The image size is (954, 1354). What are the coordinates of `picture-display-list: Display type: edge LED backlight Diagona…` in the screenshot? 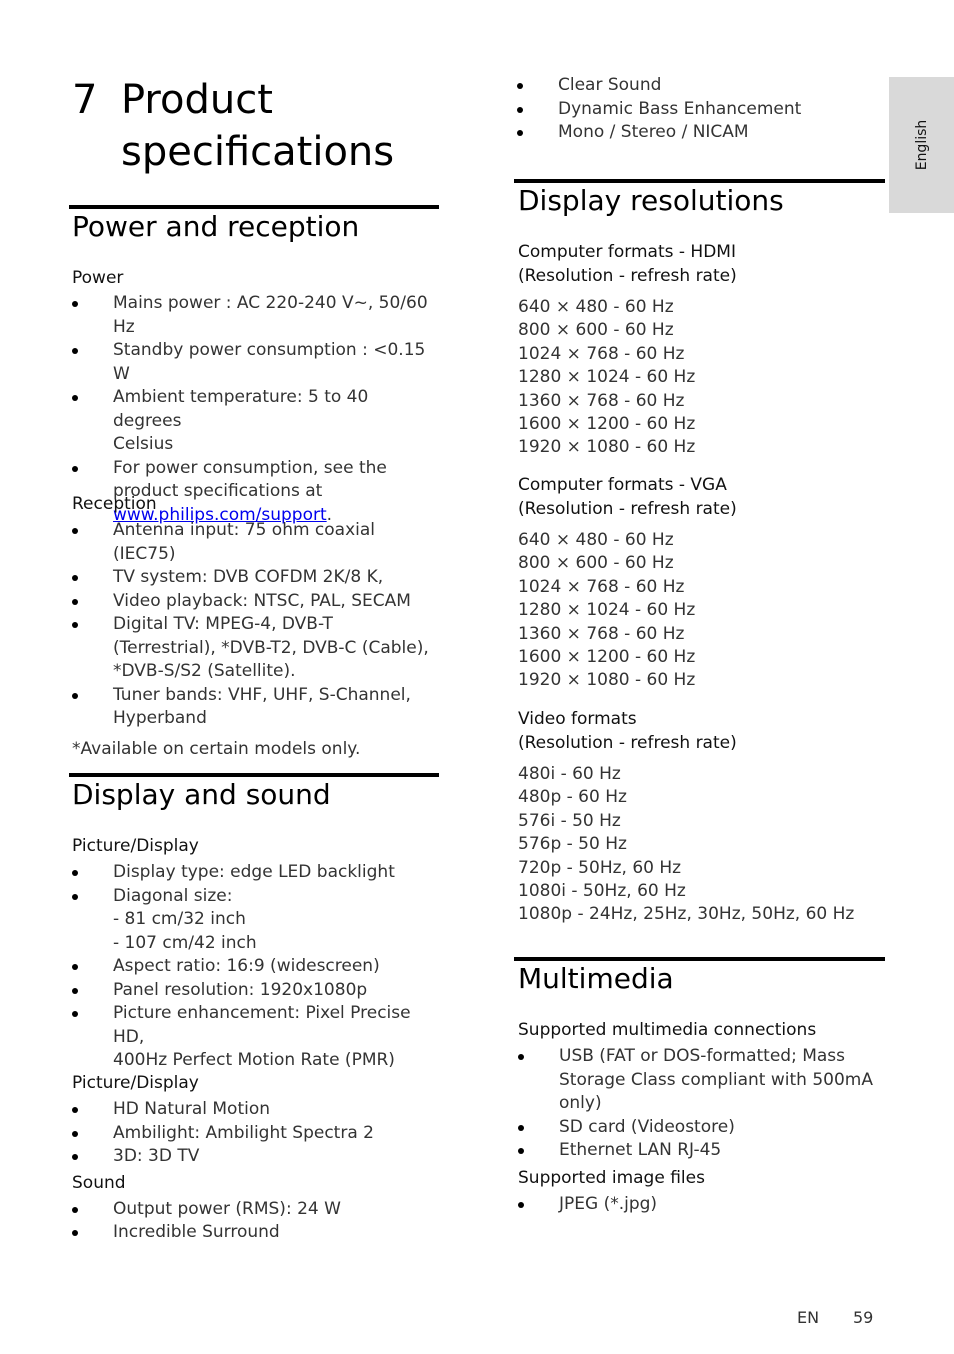 It's located at (257, 967).